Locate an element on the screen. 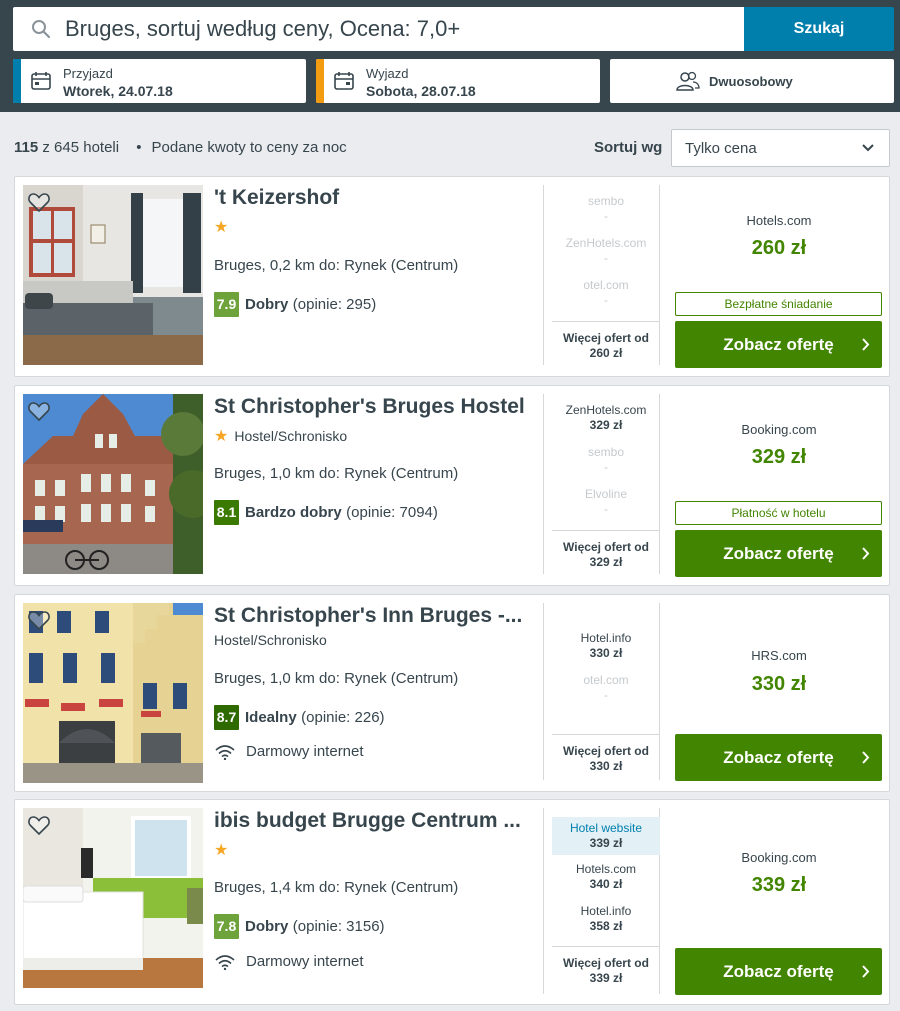 The height and width of the screenshot is (1011, 900). hotel-stars: ★ Hostel/Schronisko is located at coordinates (280, 435).